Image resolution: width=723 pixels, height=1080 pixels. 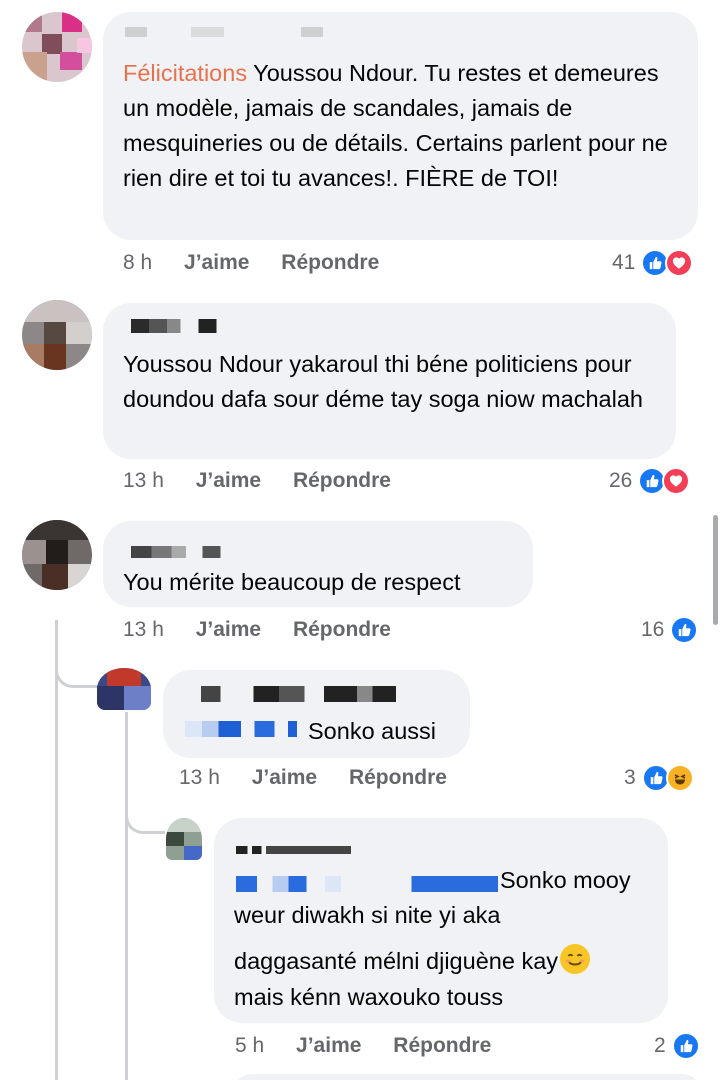 I want to click on reaction-summary: 3, so click(x=659, y=778).